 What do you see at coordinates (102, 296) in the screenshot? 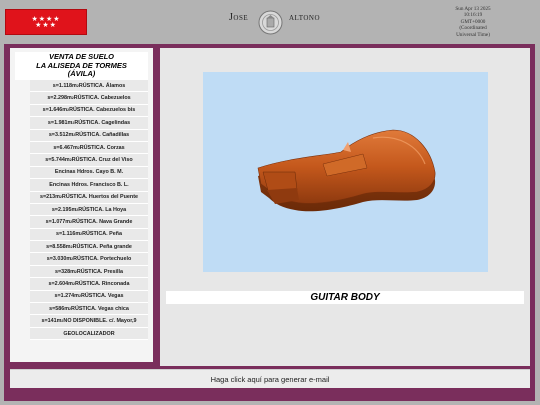
I see `sidebar-item-text: RÚSTICA. Vegas` at bounding box center [102, 296].